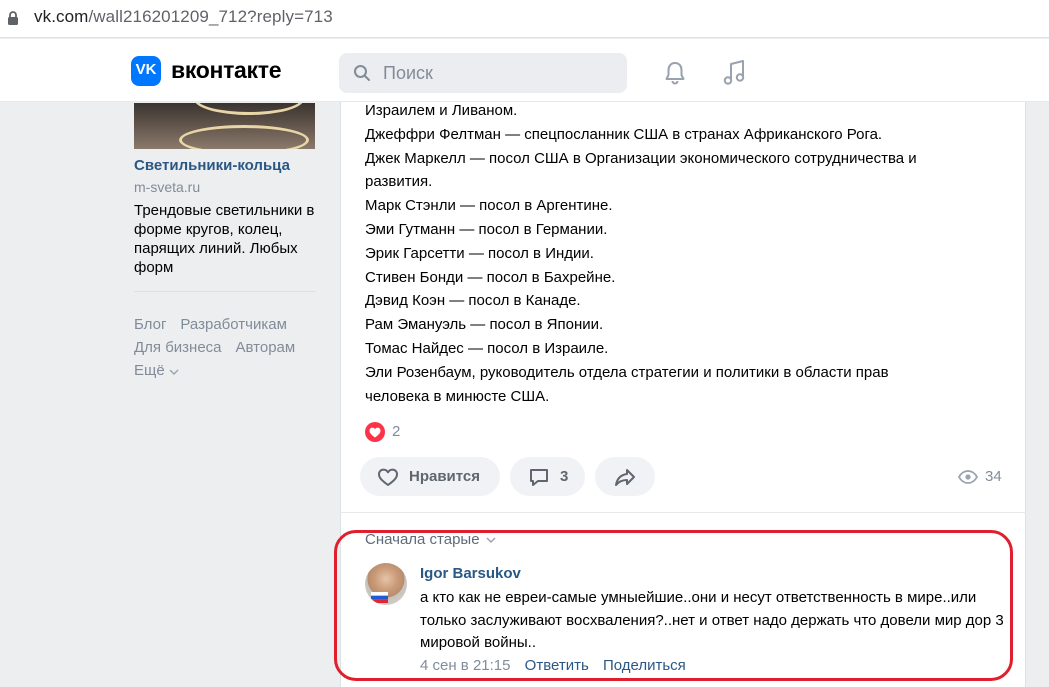  What do you see at coordinates (539, 477) in the screenshot?
I see `comment-icon` at bounding box center [539, 477].